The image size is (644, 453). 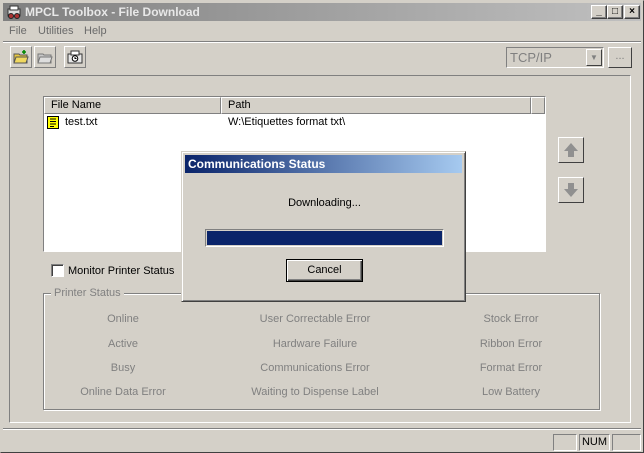 What do you see at coordinates (511, 392) in the screenshot?
I see `status-low-battery: Low Battery` at bounding box center [511, 392].